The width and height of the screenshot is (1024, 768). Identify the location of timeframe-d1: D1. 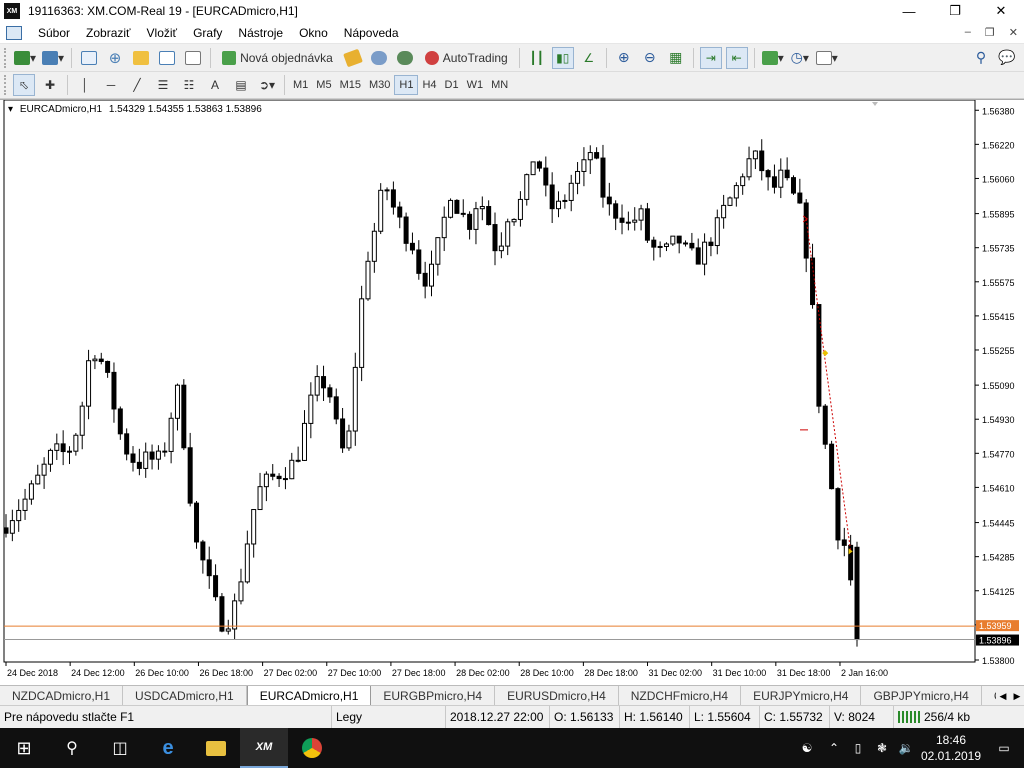
(452, 85).